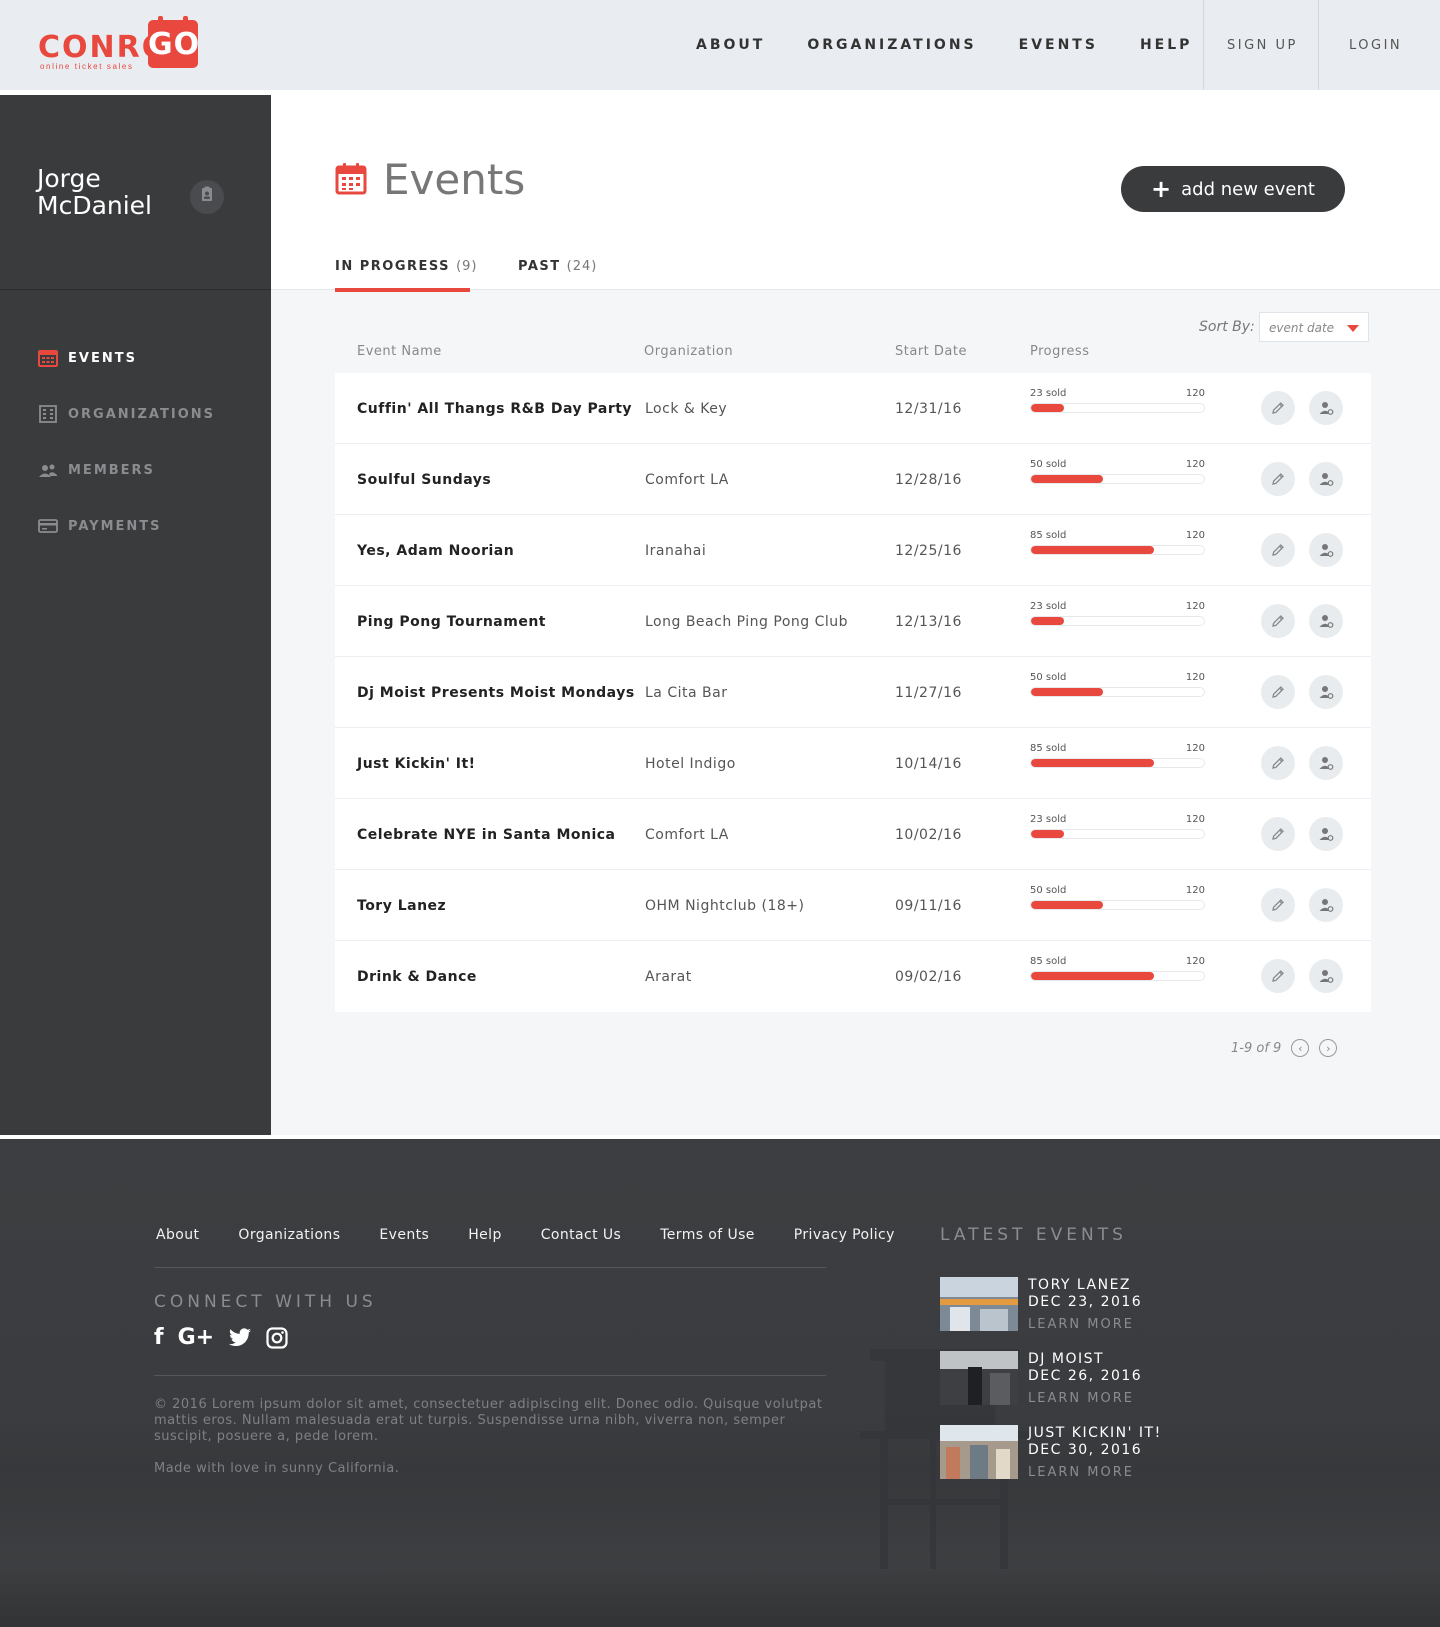  Describe the element at coordinates (141, 414) in the screenshot. I see `sidebar-item-label: ORGANIZATIONS` at that location.